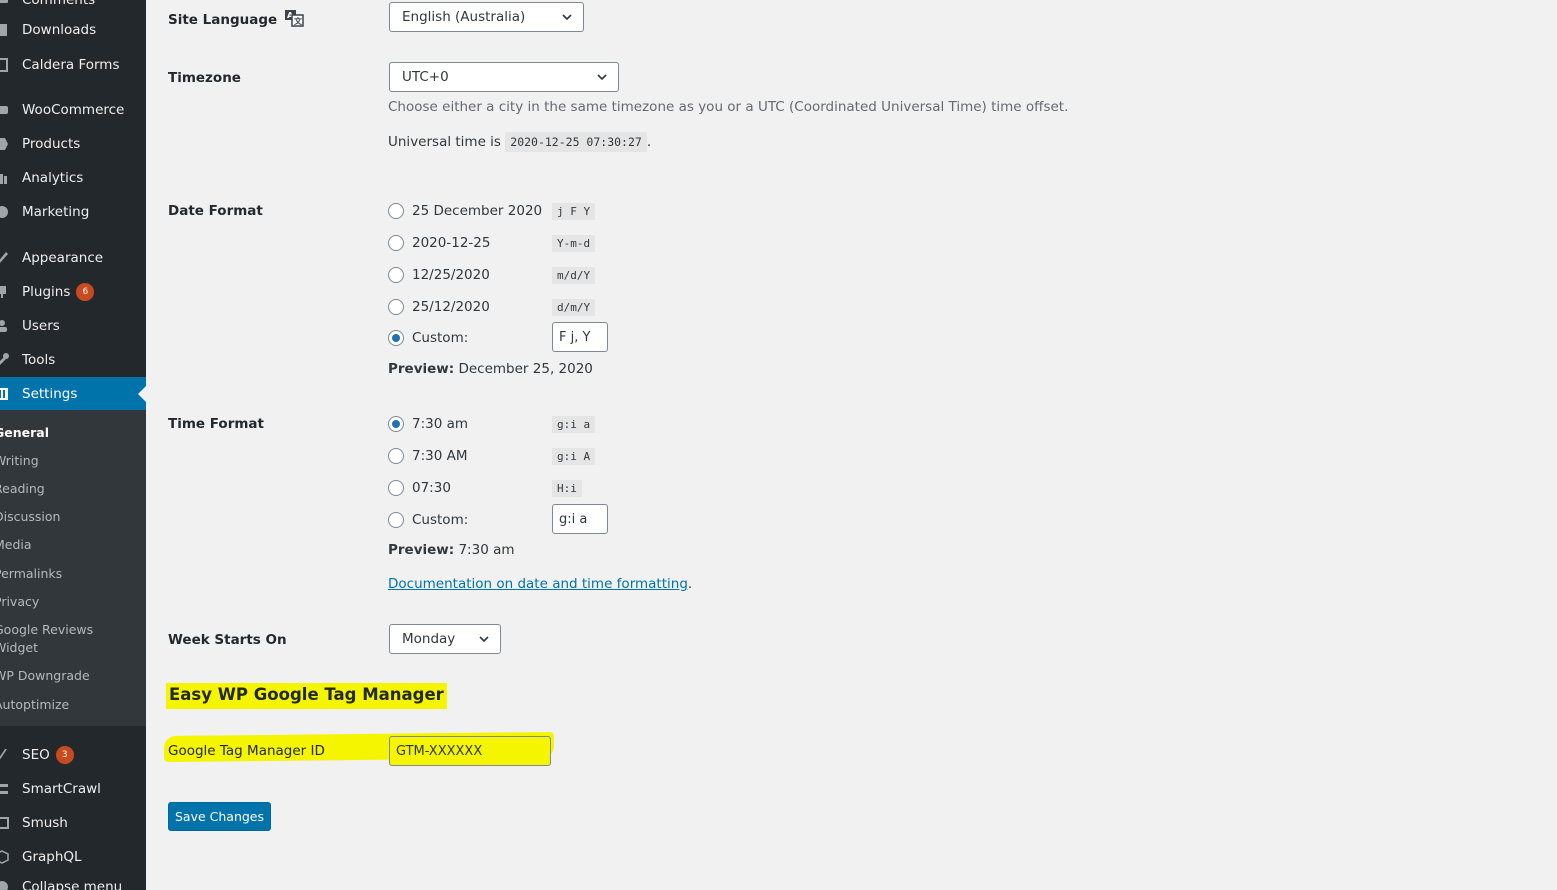 This screenshot has width=1557, height=890. Describe the element at coordinates (73, 65) in the screenshot. I see `menu-item-caldera-forms: Caldera Forms` at that location.